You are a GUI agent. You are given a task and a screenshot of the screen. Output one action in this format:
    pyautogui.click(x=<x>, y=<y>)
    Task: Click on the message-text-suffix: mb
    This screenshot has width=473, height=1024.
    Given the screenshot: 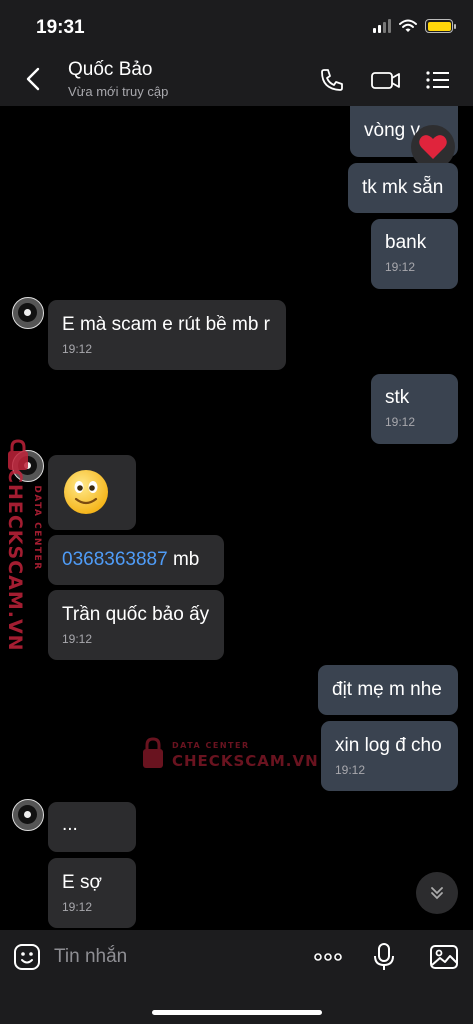 What is the action you would take?
    pyautogui.click(x=183, y=559)
    